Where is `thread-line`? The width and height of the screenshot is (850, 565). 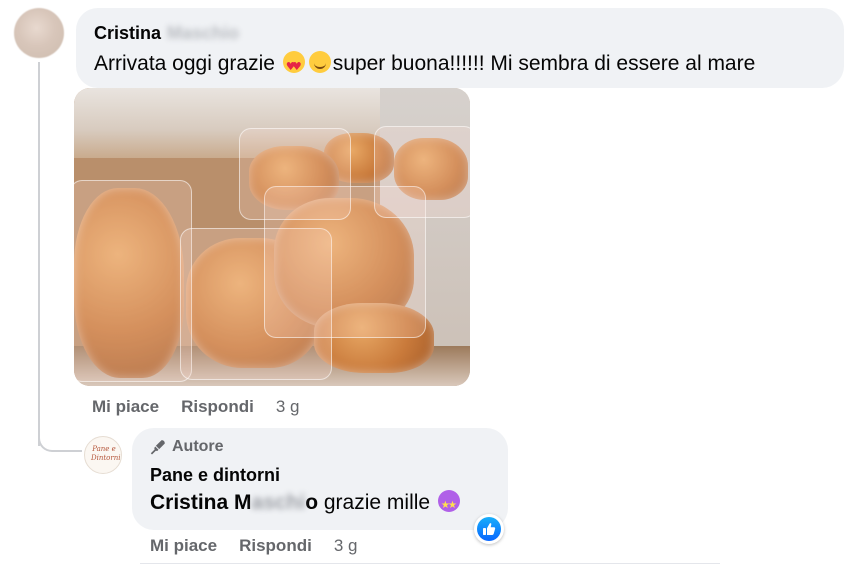
thread-line is located at coordinates (39, 254).